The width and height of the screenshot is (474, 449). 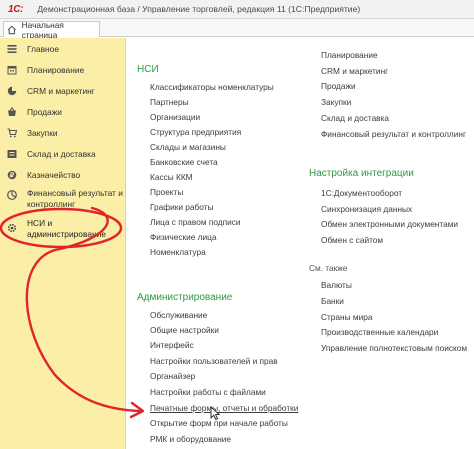 What do you see at coordinates (66, 233) in the screenshot?
I see `sidebar-item-label-line2: администрирование` at bounding box center [66, 233].